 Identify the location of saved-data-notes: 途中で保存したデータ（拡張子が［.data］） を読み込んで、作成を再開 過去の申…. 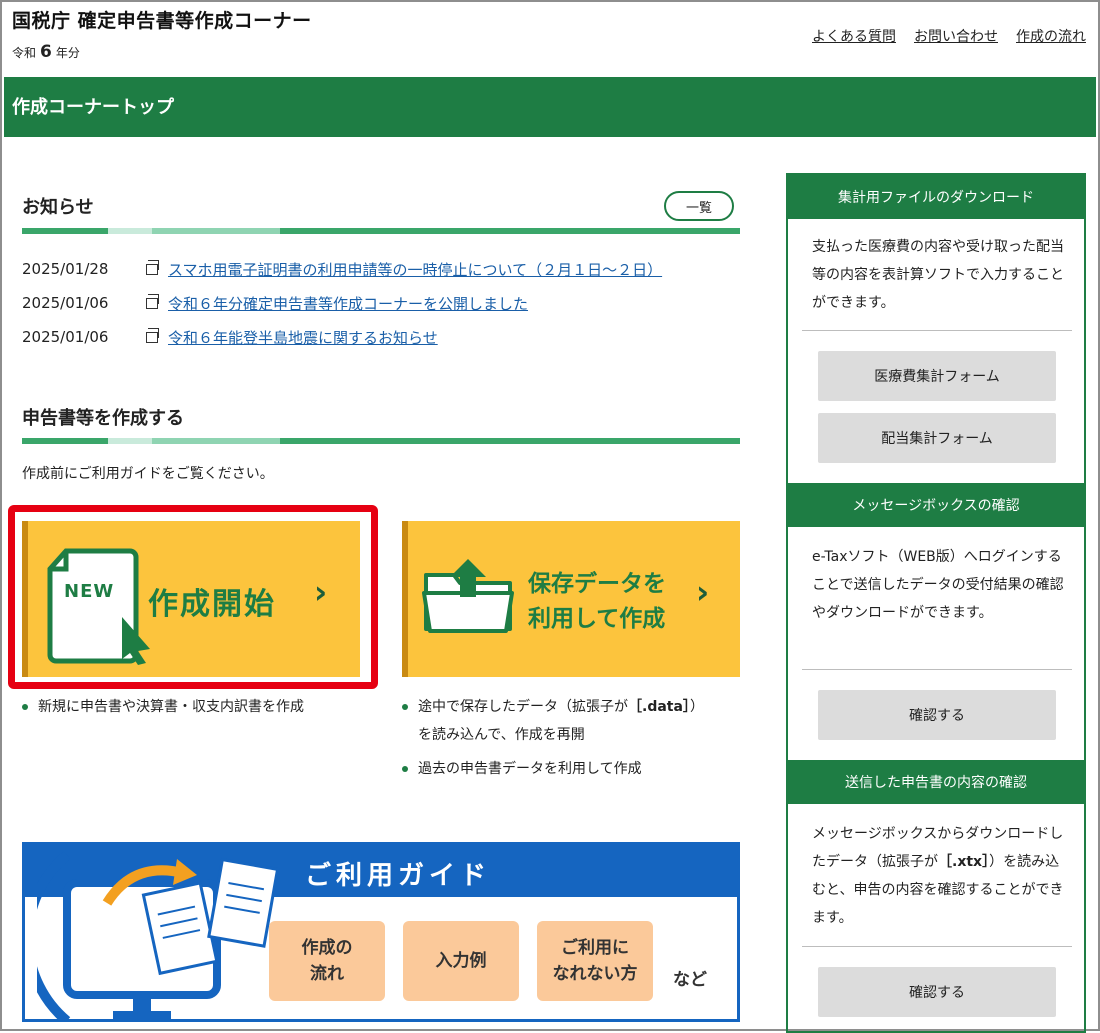
(553, 738).